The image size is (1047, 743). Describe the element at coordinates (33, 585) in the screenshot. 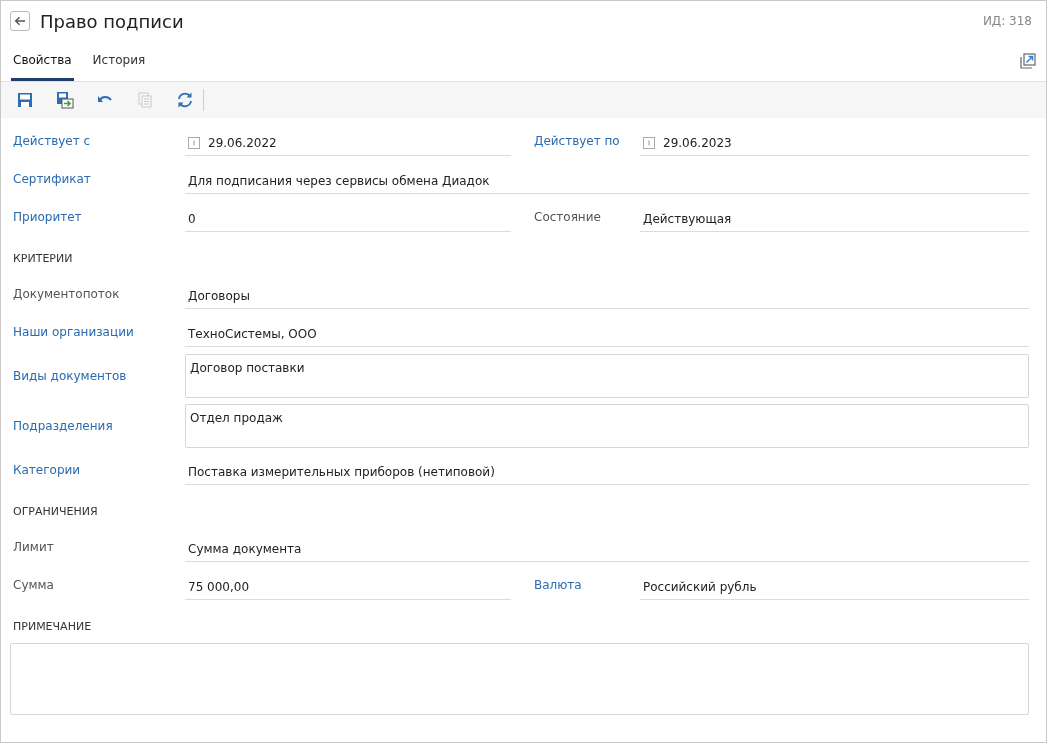

I see `field-label: Сумма` at that location.